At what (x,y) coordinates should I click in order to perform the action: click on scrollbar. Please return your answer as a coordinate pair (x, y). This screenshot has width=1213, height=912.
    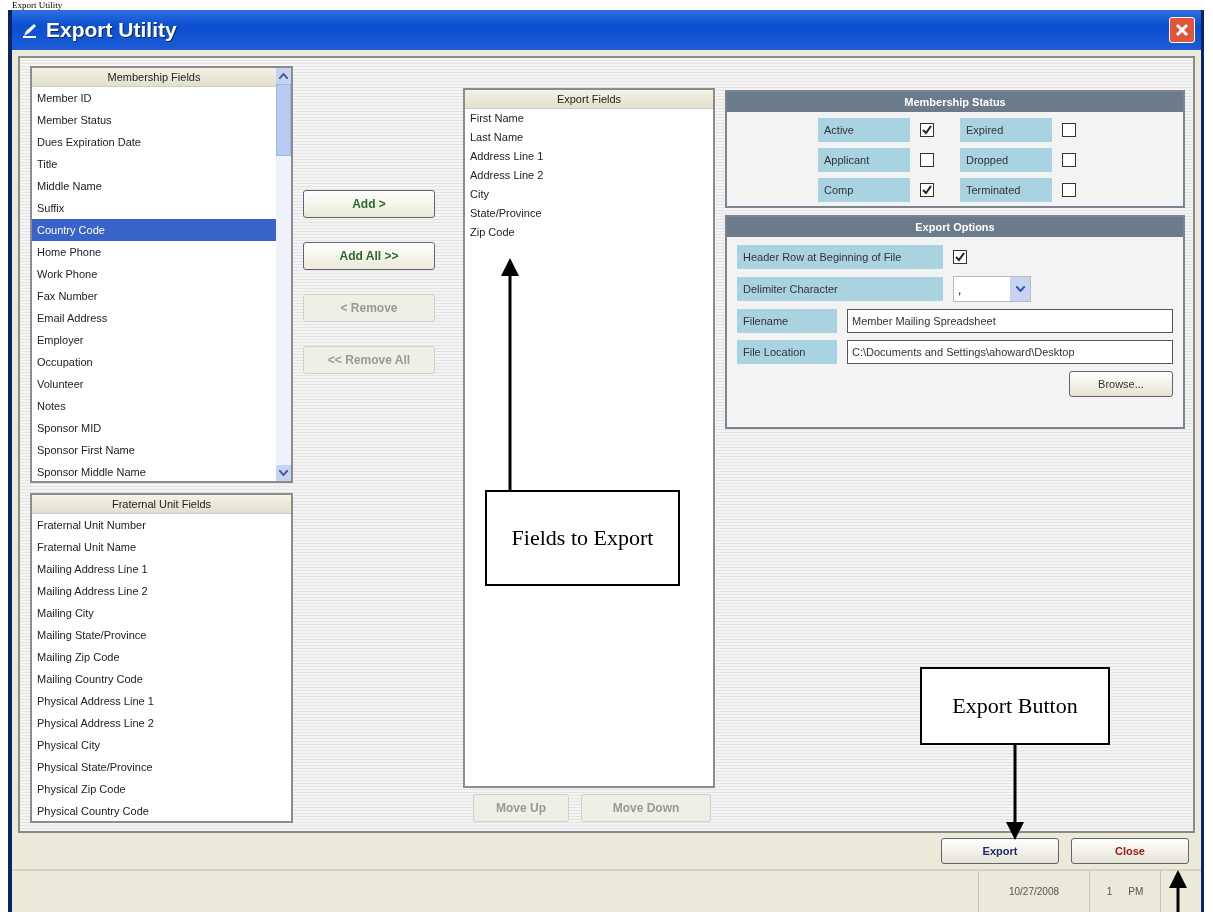
    Looking at the image, I should click on (283, 274).